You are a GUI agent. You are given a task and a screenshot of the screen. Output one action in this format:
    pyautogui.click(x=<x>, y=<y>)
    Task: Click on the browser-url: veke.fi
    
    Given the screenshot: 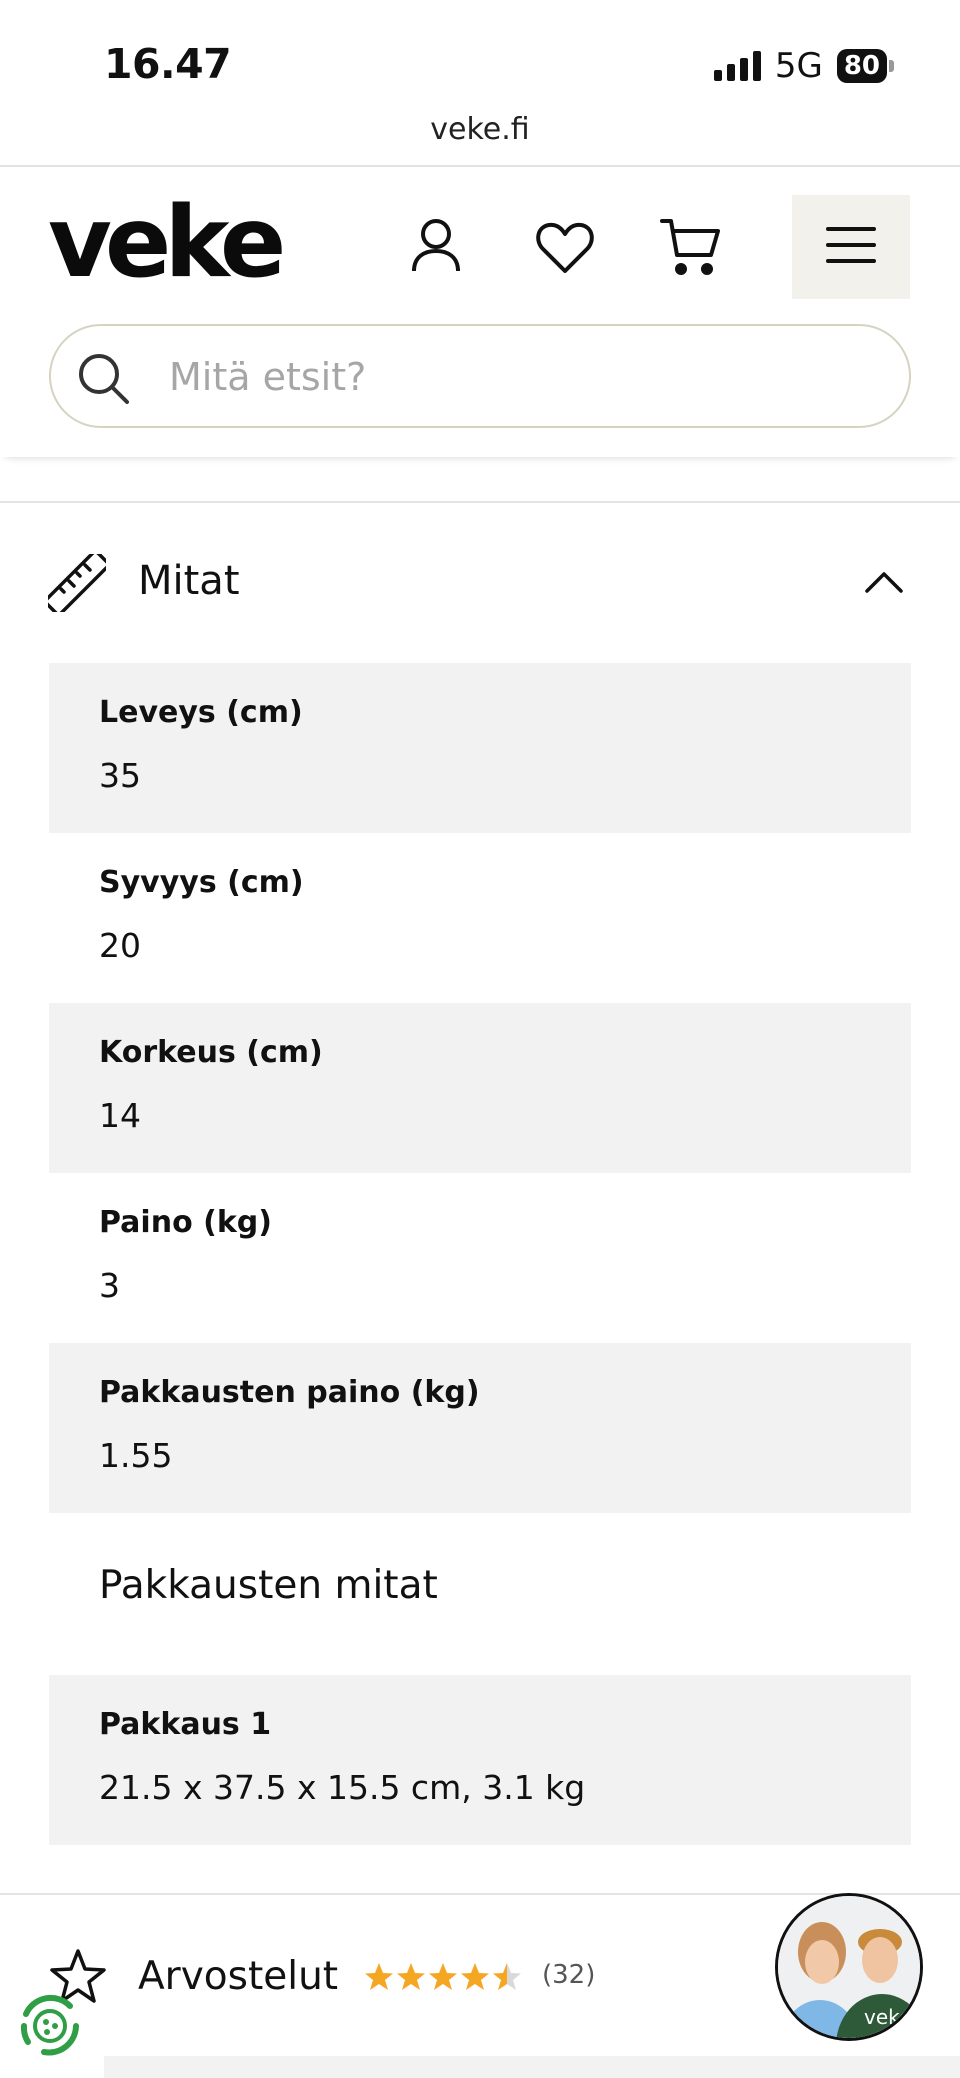 What is the action you would take?
    pyautogui.click(x=480, y=129)
    